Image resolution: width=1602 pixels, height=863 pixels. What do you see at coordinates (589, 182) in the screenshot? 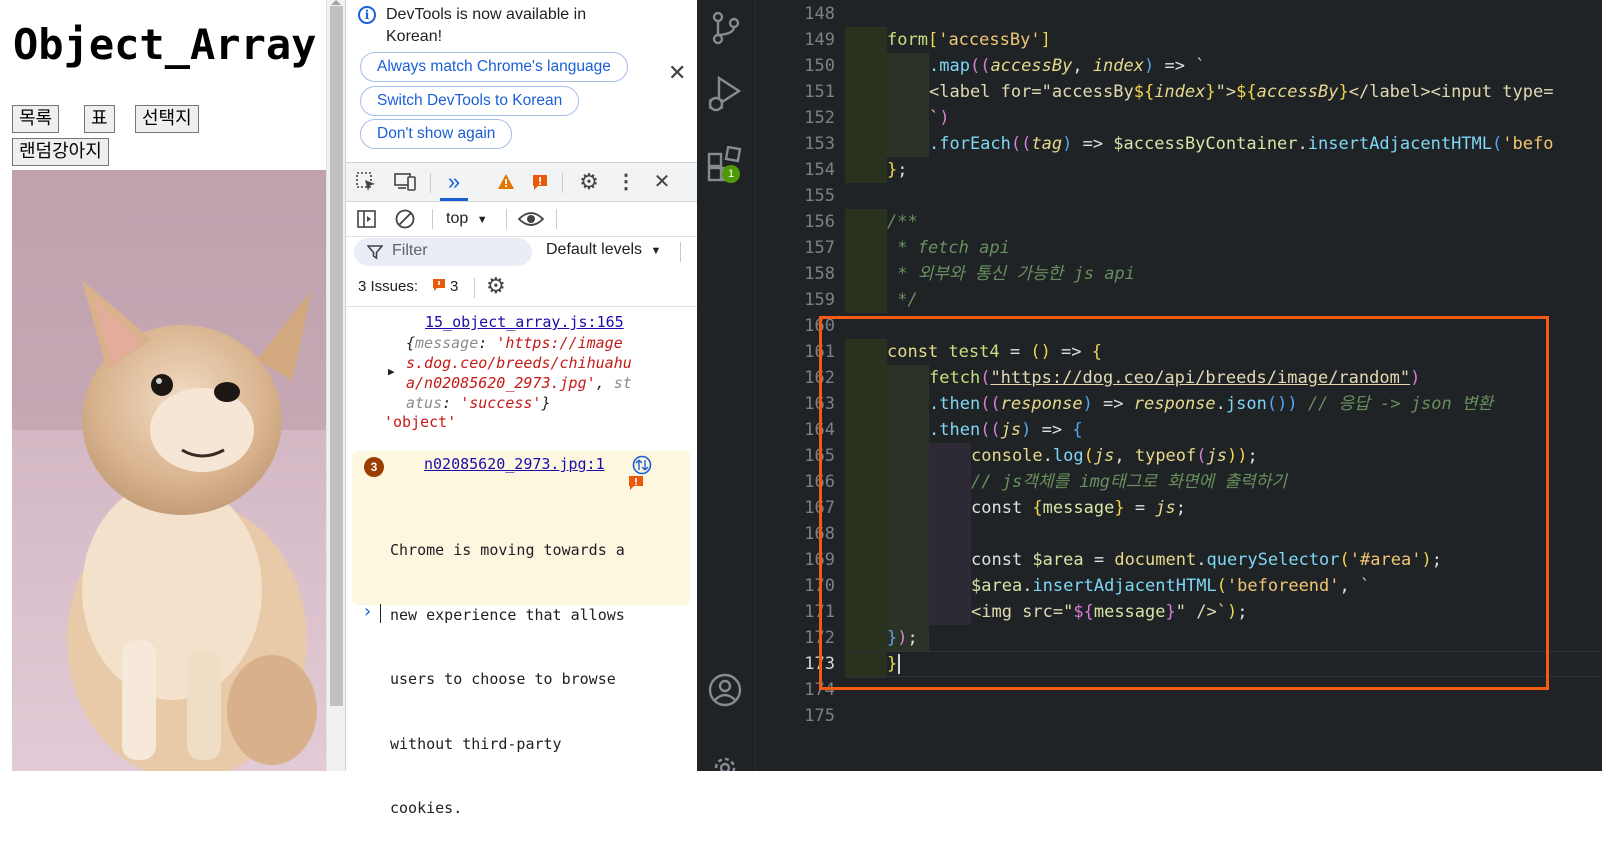
I see `settings-gear-icon: ⚙` at bounding box center [589, 182].